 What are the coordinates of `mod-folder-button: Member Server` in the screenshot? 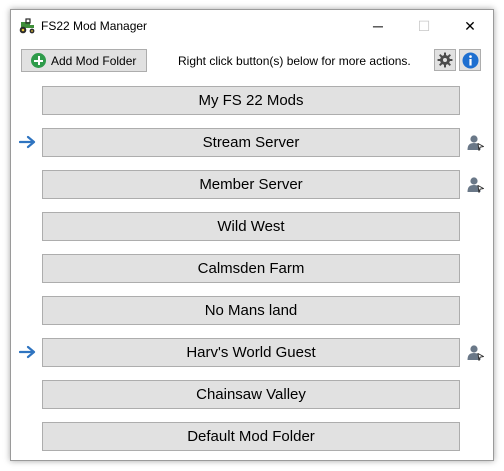 It's located at (251, 184).